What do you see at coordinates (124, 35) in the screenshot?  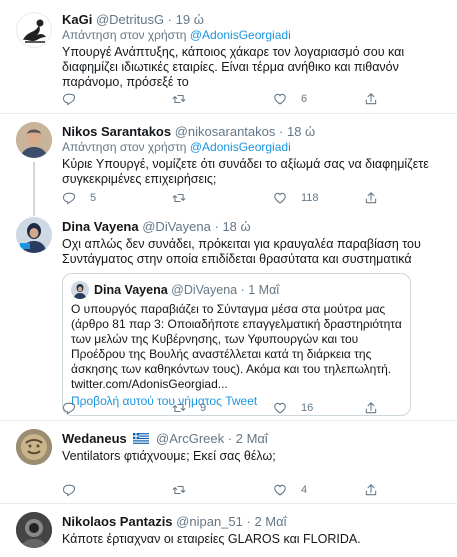 I see `reply-prefix: Απάντηση στον χρήστη` at bounding box center [124, 35].